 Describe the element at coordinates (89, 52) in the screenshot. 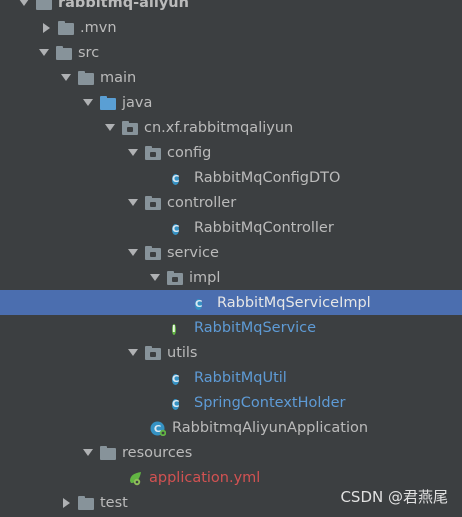

I see `tree-label-src: src` at that location.